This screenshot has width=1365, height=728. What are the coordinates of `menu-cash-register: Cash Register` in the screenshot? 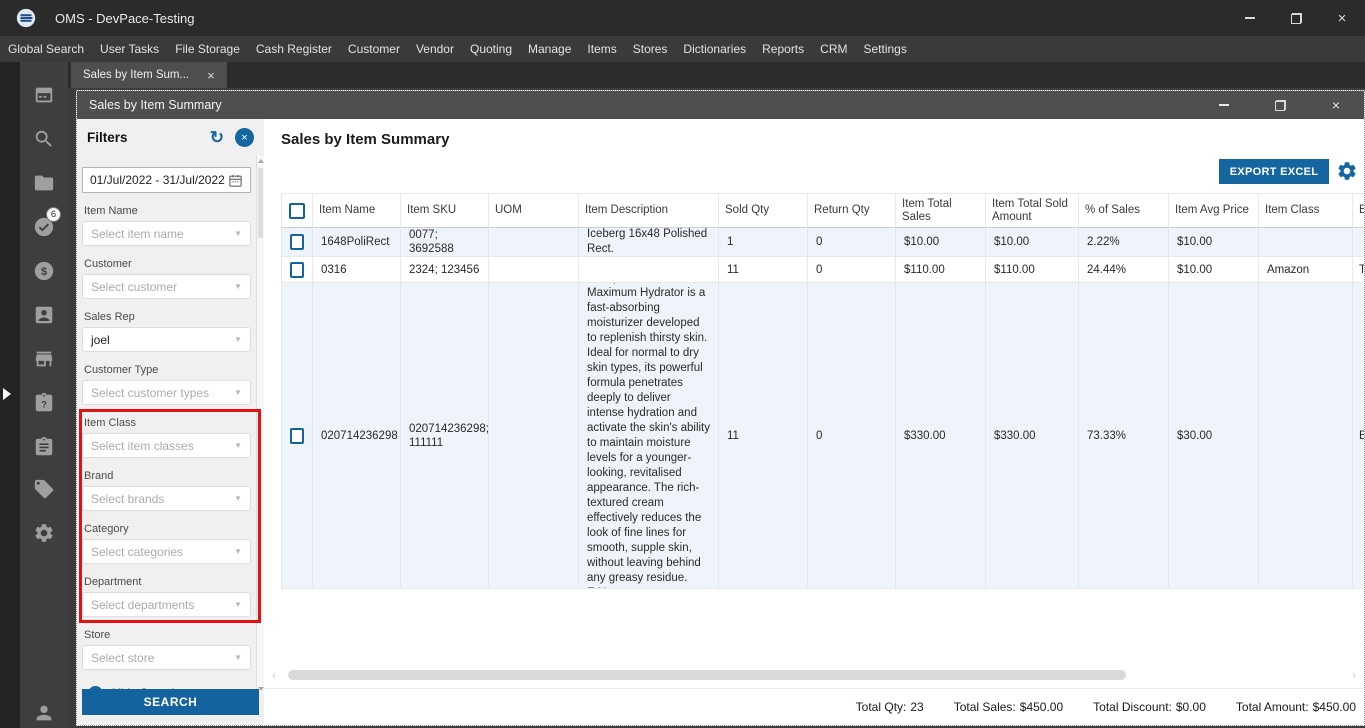 It's located at (294, 49).